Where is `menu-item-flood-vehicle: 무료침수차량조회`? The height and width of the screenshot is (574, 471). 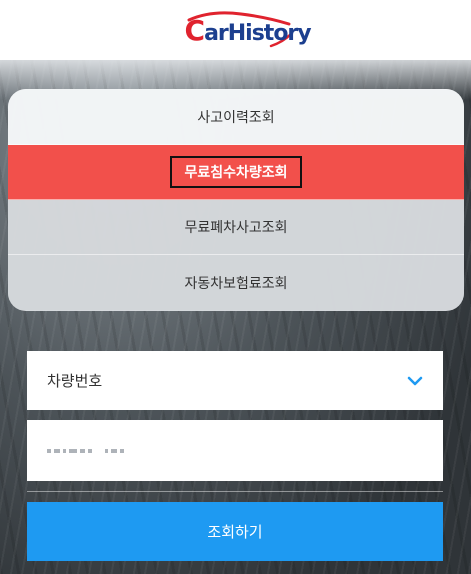
menu-item-flood-vehicle: 무료침수차량조회 is located at coordinates (236, 172).